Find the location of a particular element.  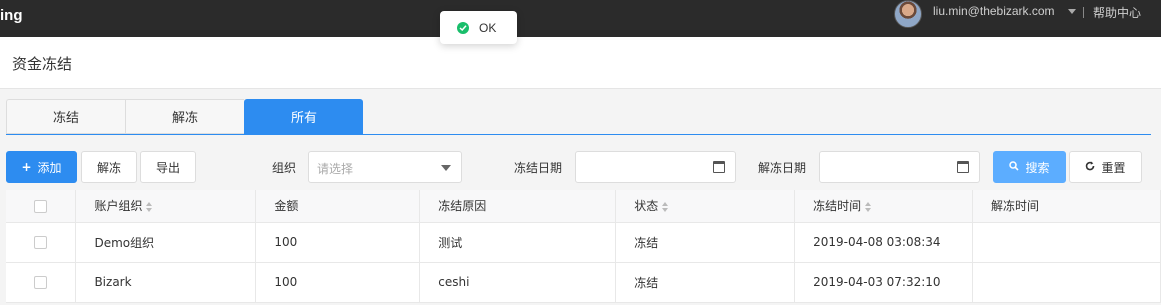

column-label: 账户组织 is located at coordinates (118, 206).